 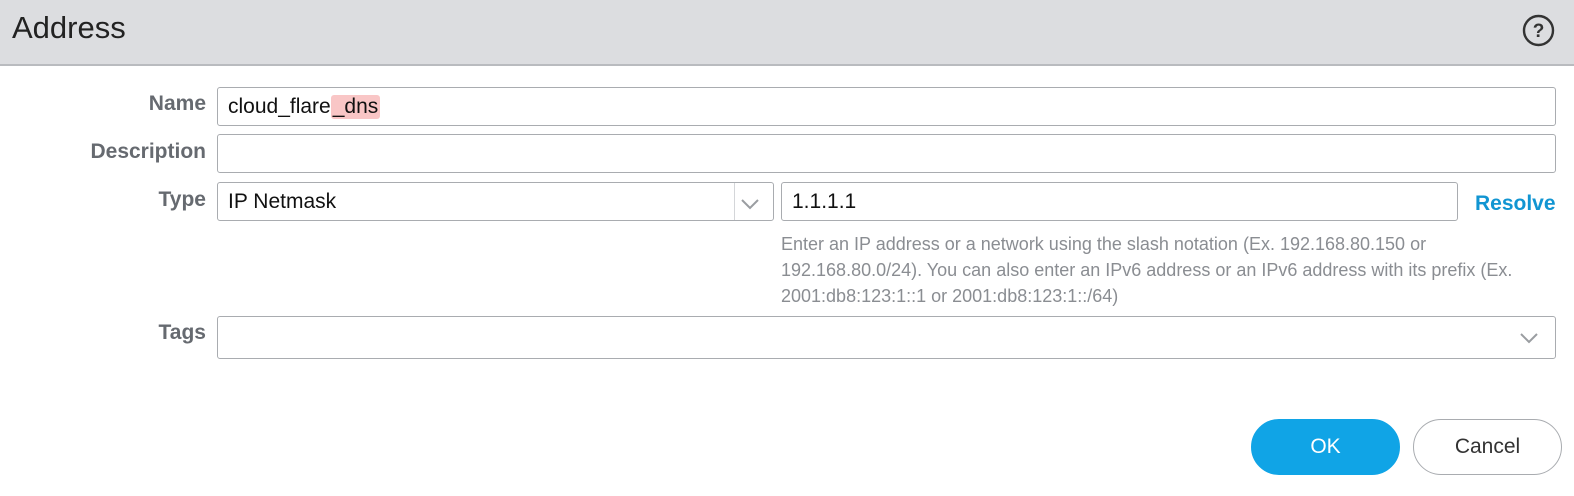 I want to click on dropdown-divider, so click(x=734, y=201).